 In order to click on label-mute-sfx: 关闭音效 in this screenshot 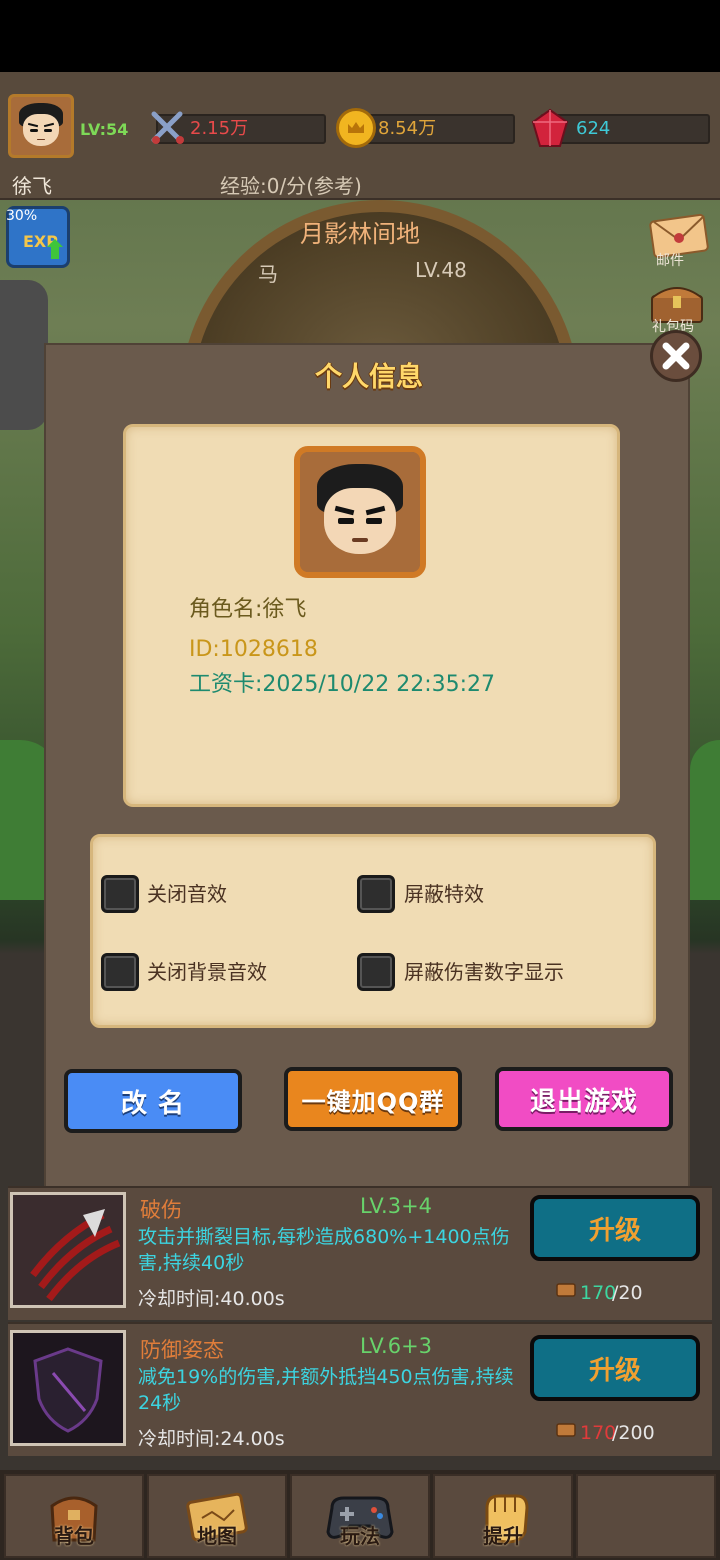, I will do `click(187, 894)`.